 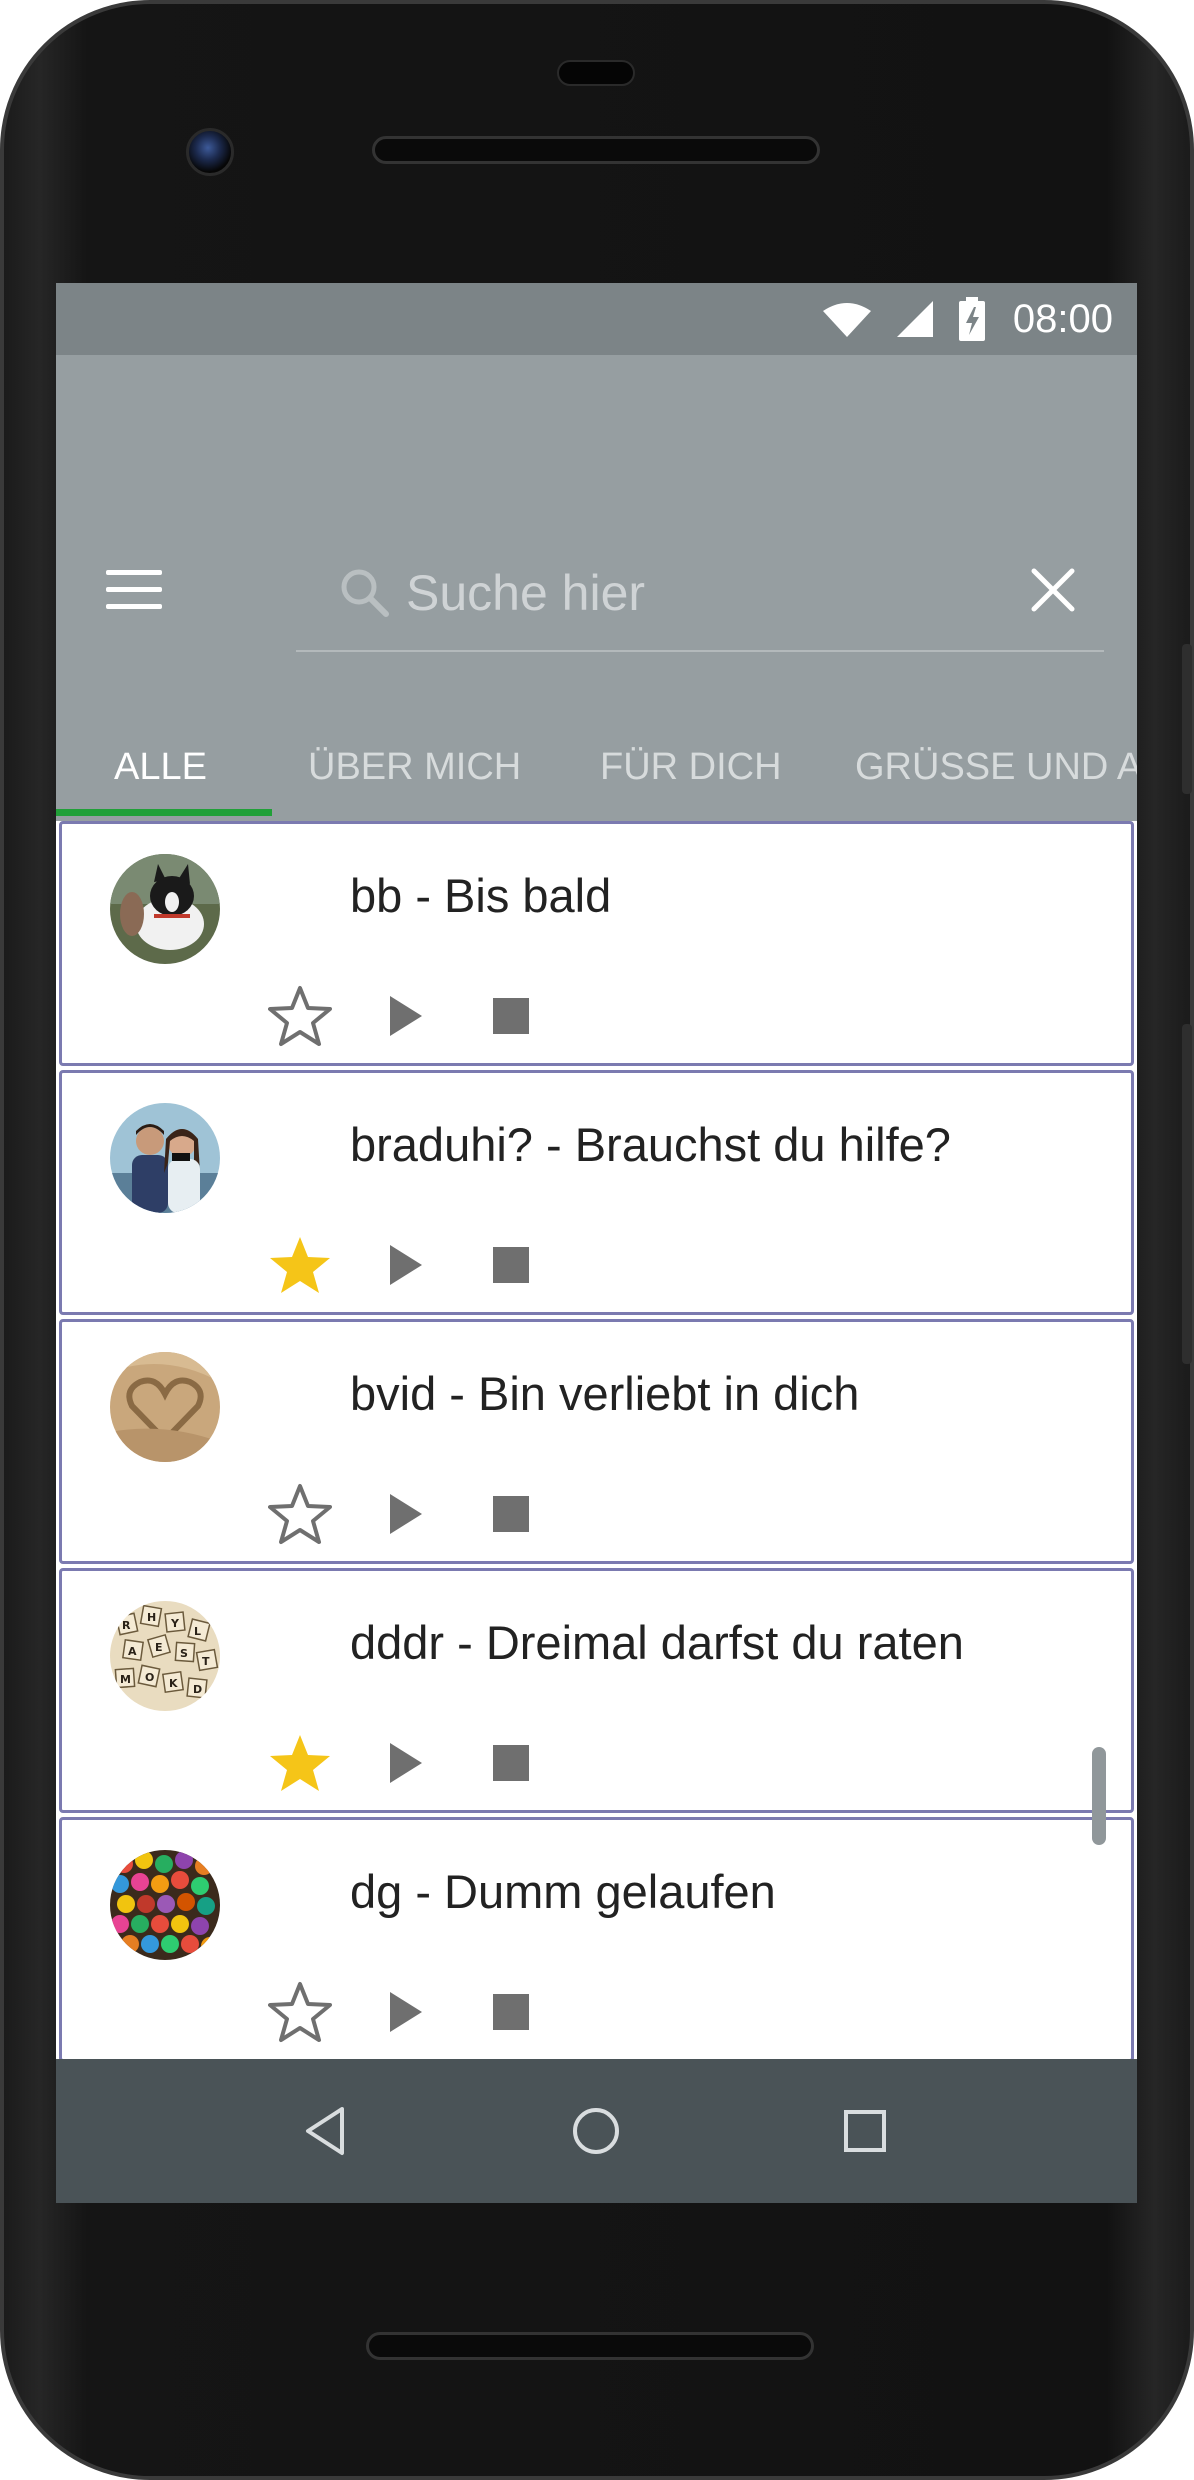 I want to click on wifi-icon, so click(x=847, y=320).